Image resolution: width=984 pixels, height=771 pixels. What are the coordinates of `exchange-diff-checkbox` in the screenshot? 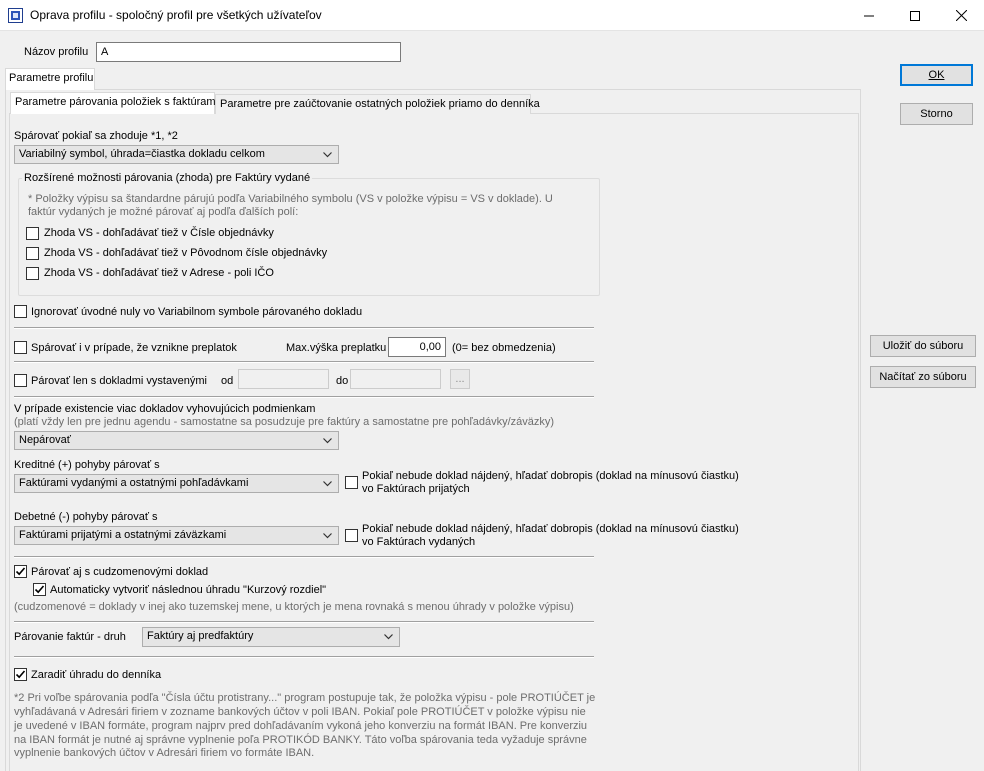 It's located at (39, 589).